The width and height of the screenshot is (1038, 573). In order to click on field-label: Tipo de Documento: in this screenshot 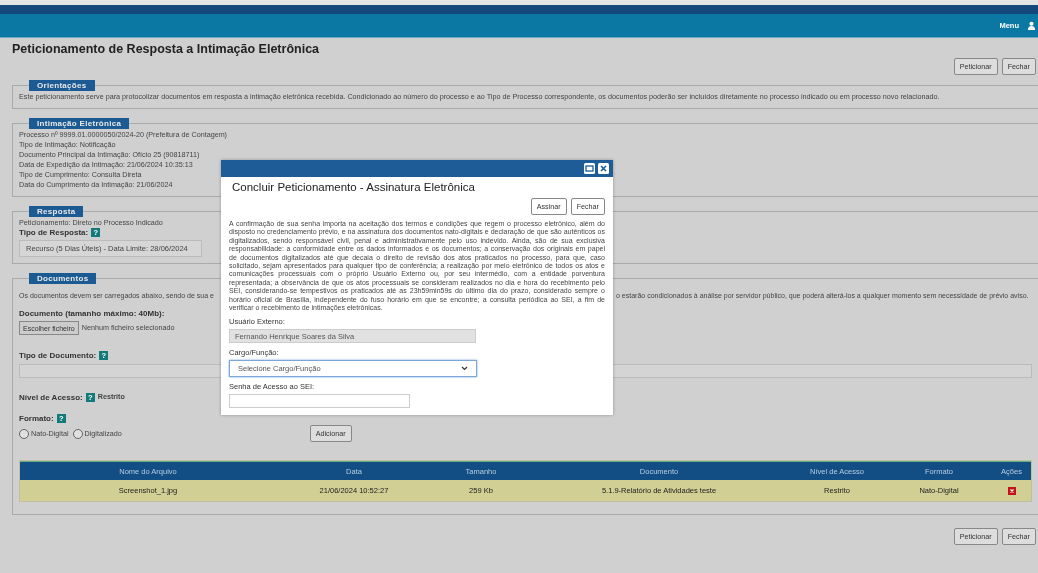, I will do `click(58, 355)`.